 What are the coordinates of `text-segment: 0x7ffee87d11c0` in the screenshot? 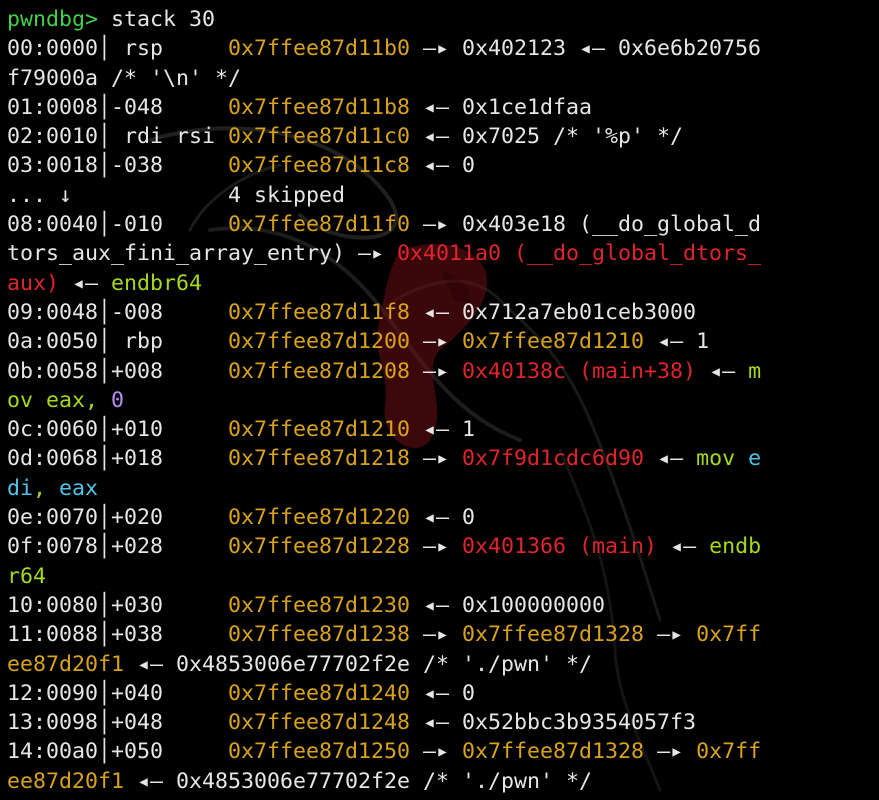 It's located at (319, 137).